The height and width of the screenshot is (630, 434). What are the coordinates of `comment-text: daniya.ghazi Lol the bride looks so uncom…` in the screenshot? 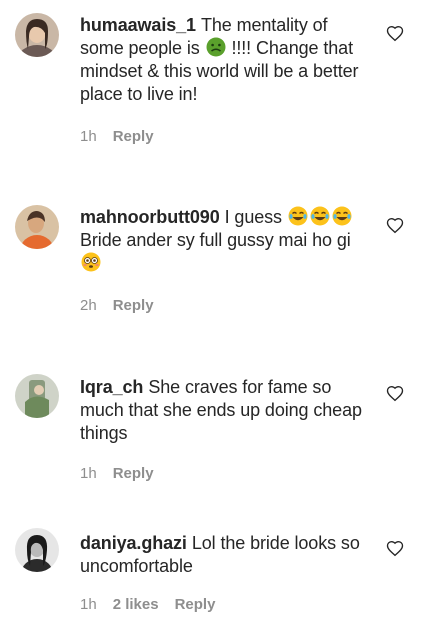 It's located at (225, 555).